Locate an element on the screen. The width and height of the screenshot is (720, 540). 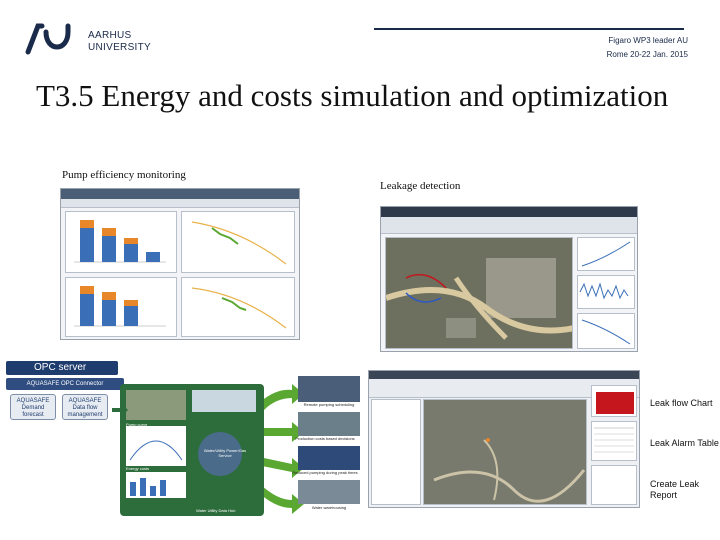
photo-remote-pumping is located at coordinates (329, 389).